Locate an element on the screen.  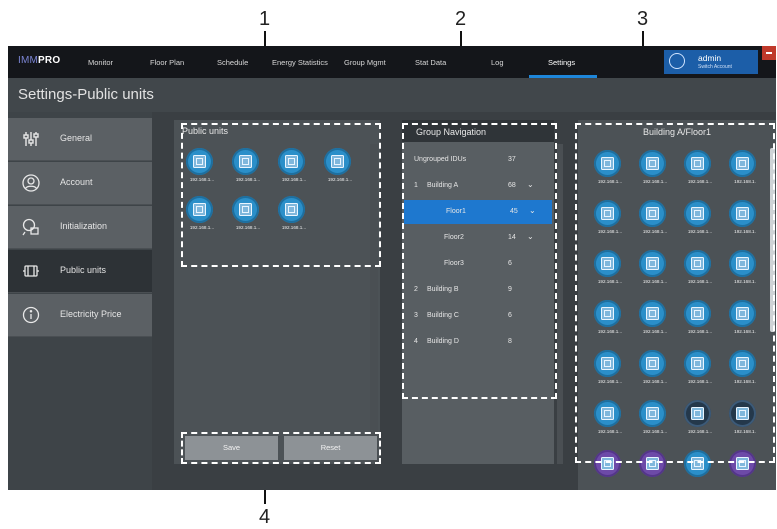
group-nav-scrolltrack is located at coordinates (560, 304).